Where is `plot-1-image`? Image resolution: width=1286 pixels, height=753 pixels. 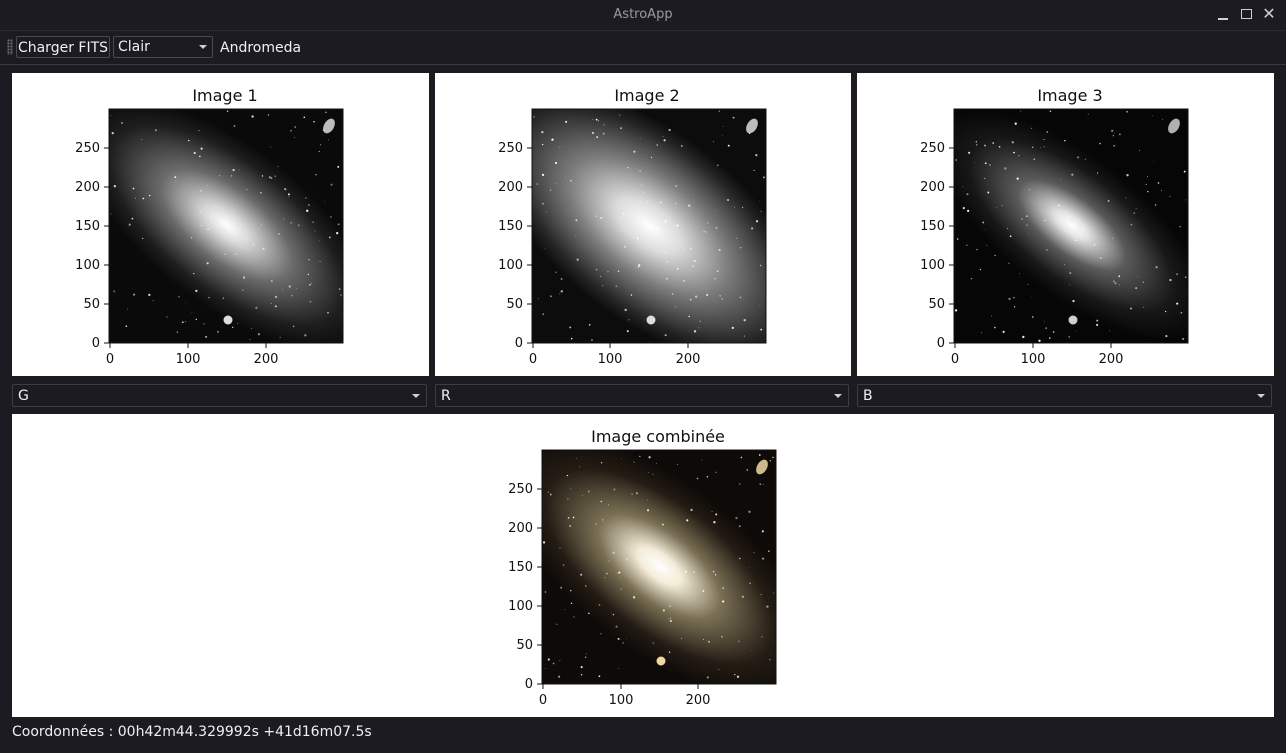
plot-1-image is located at coordinates (226, 226).